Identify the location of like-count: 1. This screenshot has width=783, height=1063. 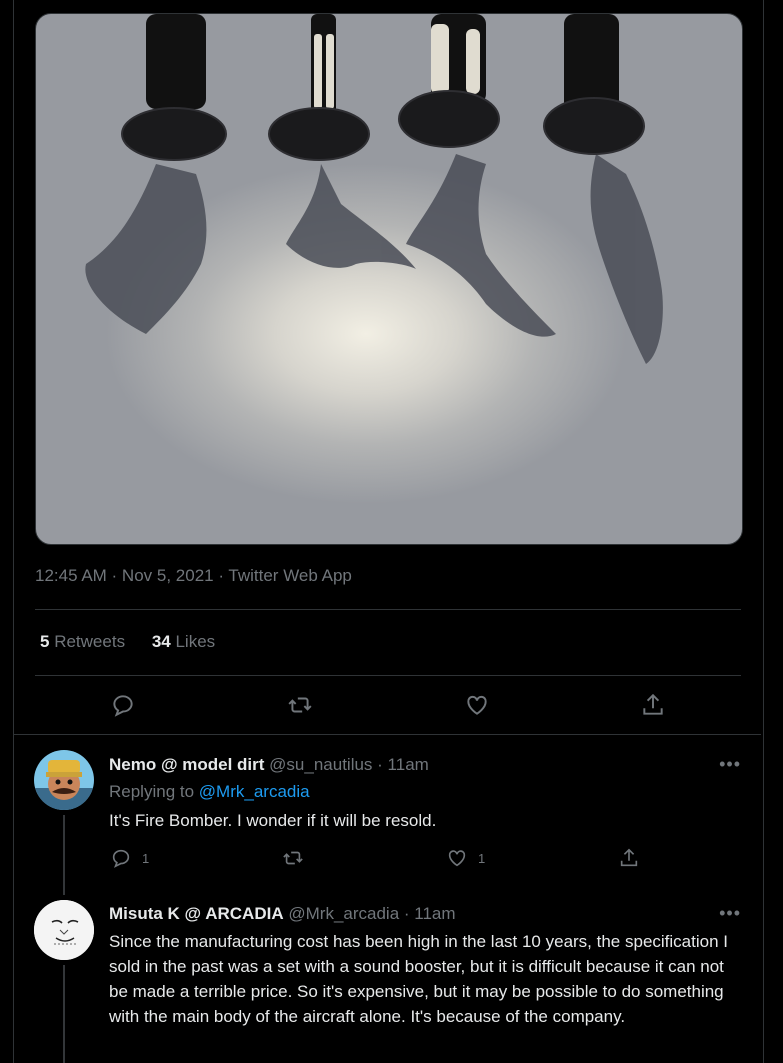
(482, 858).